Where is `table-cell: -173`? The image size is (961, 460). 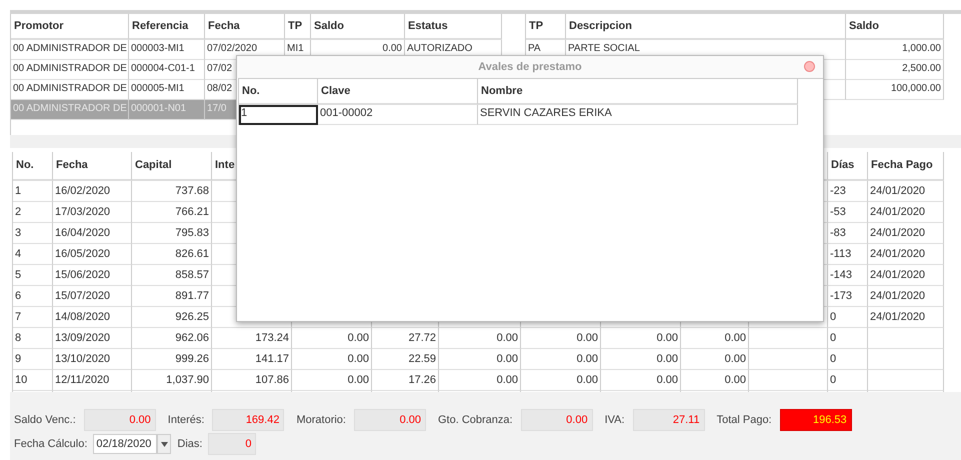 table-cell: -173 is located at coordinates (848, 296).